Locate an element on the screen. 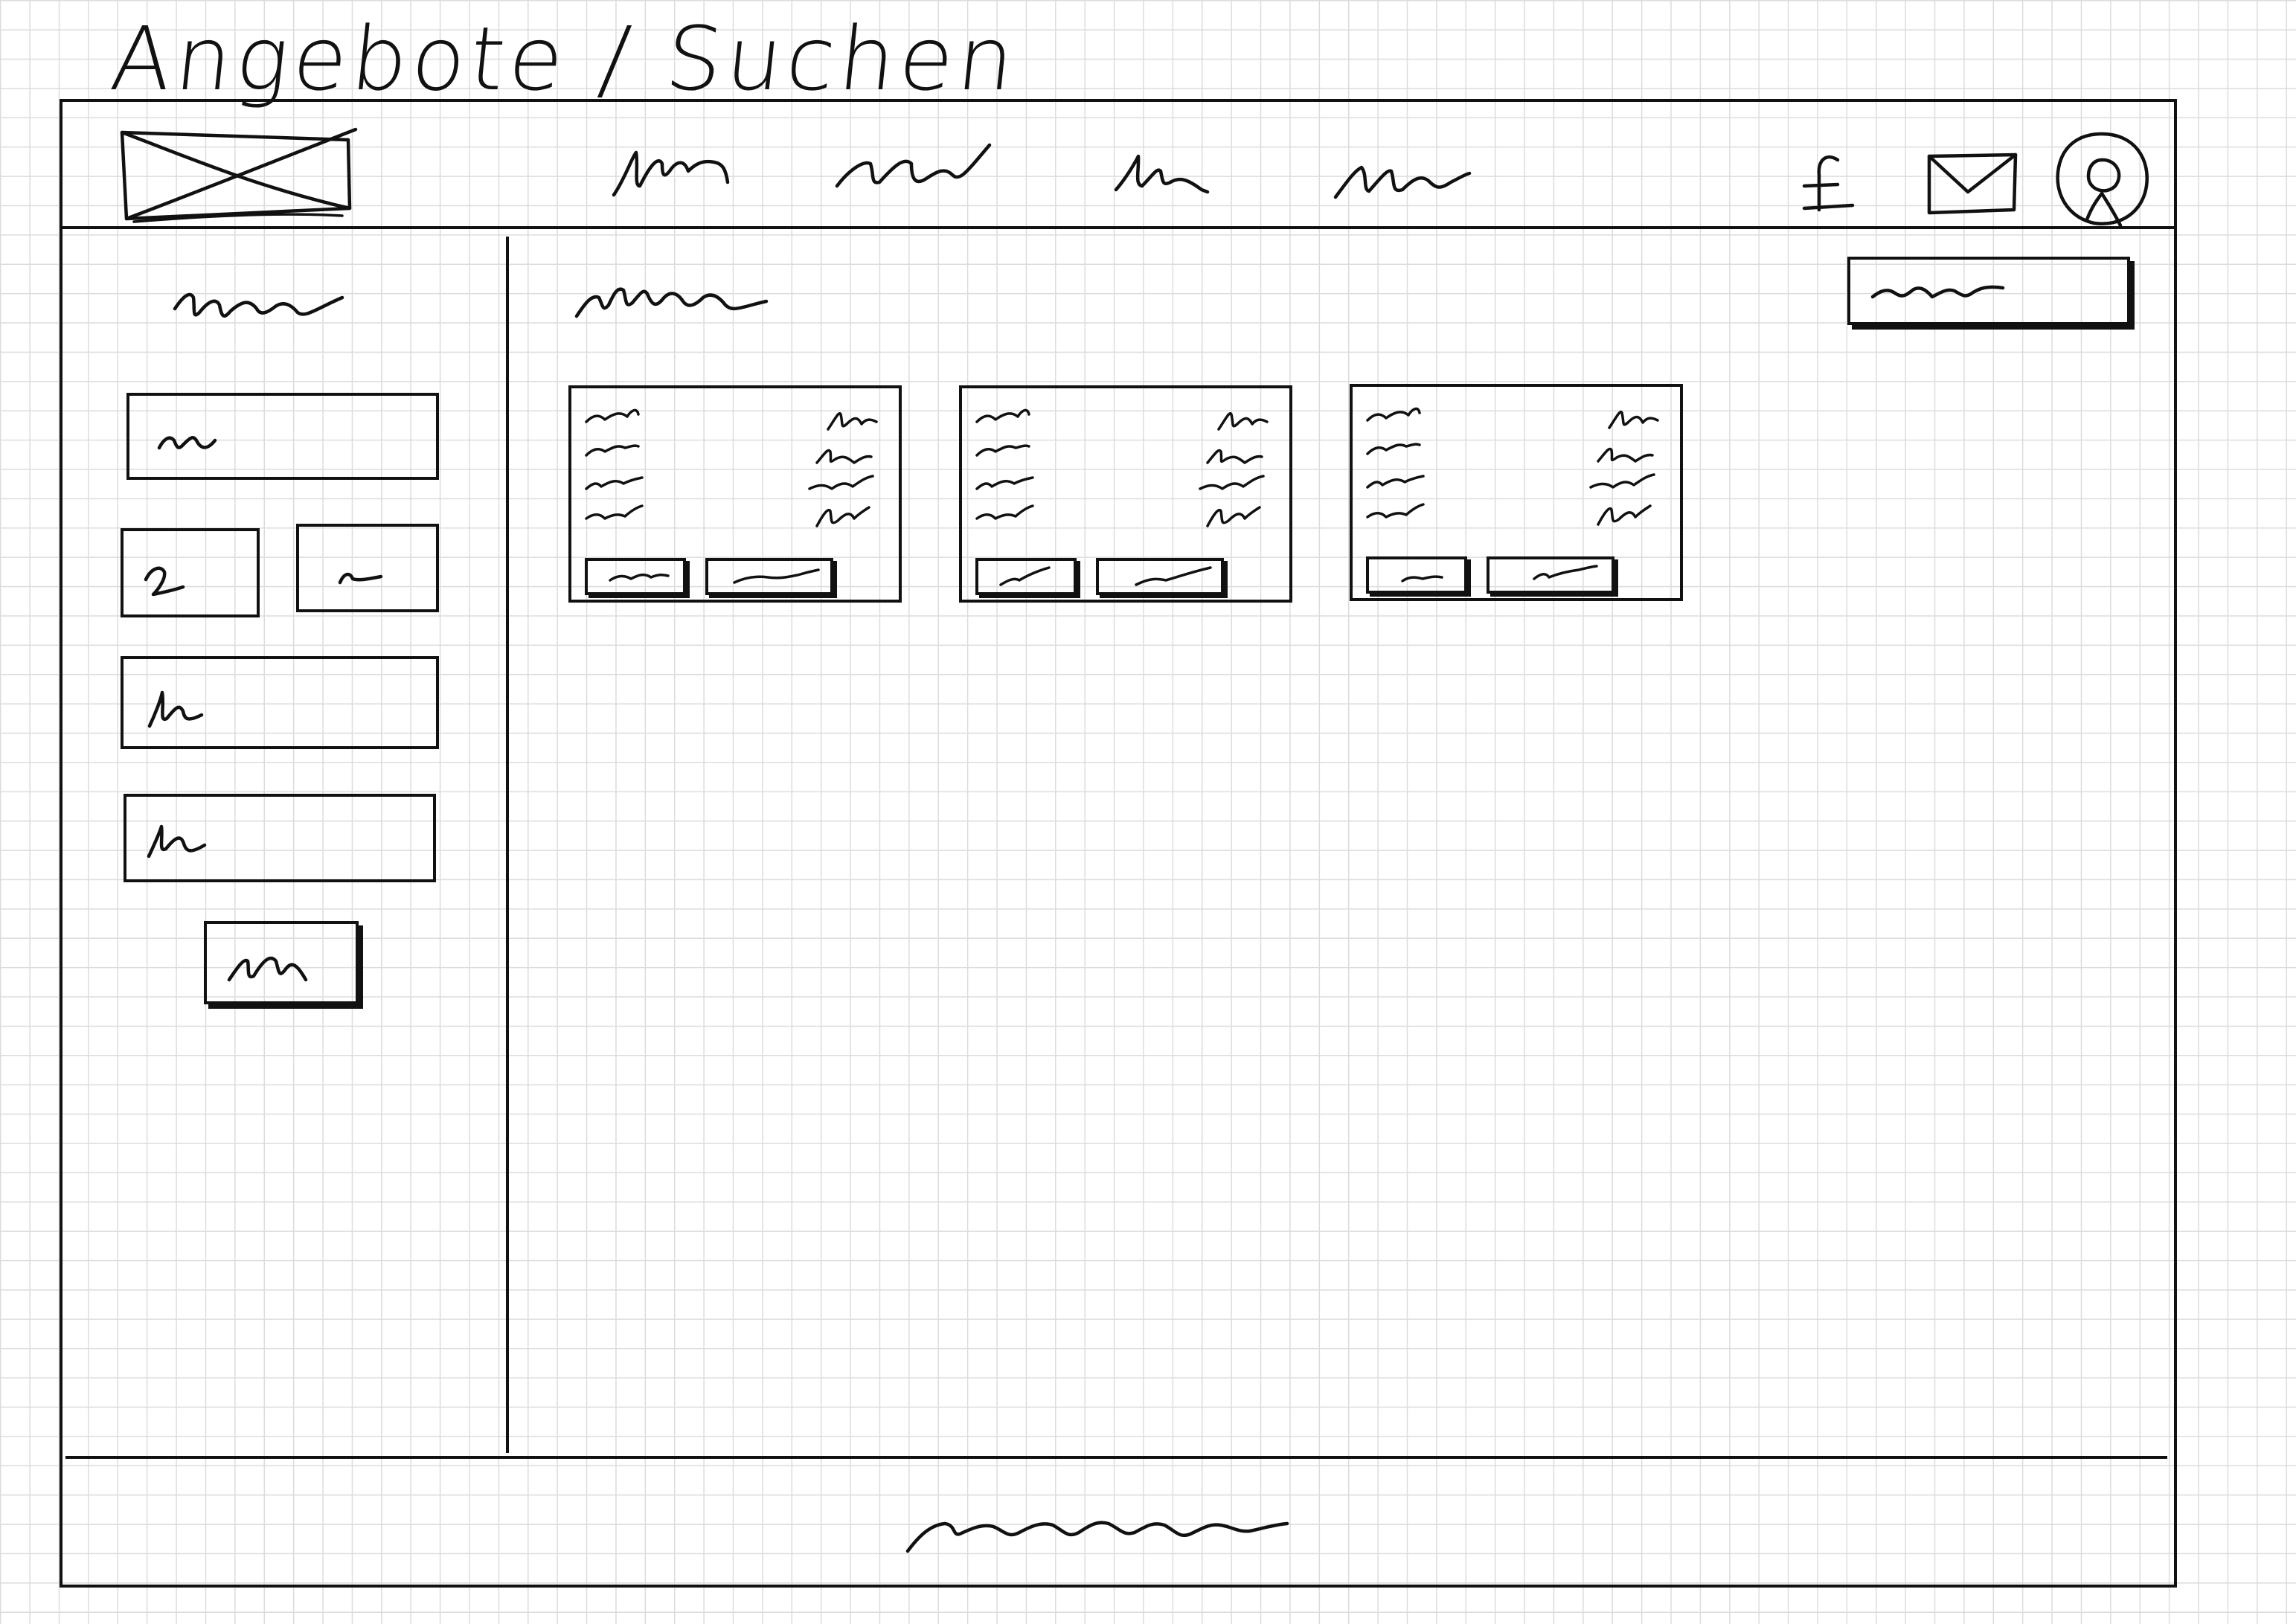 Image resolution: width=2296 pixels, height=1624 pixels. sidebar-small-field-right is located at coordinates (367, 568).